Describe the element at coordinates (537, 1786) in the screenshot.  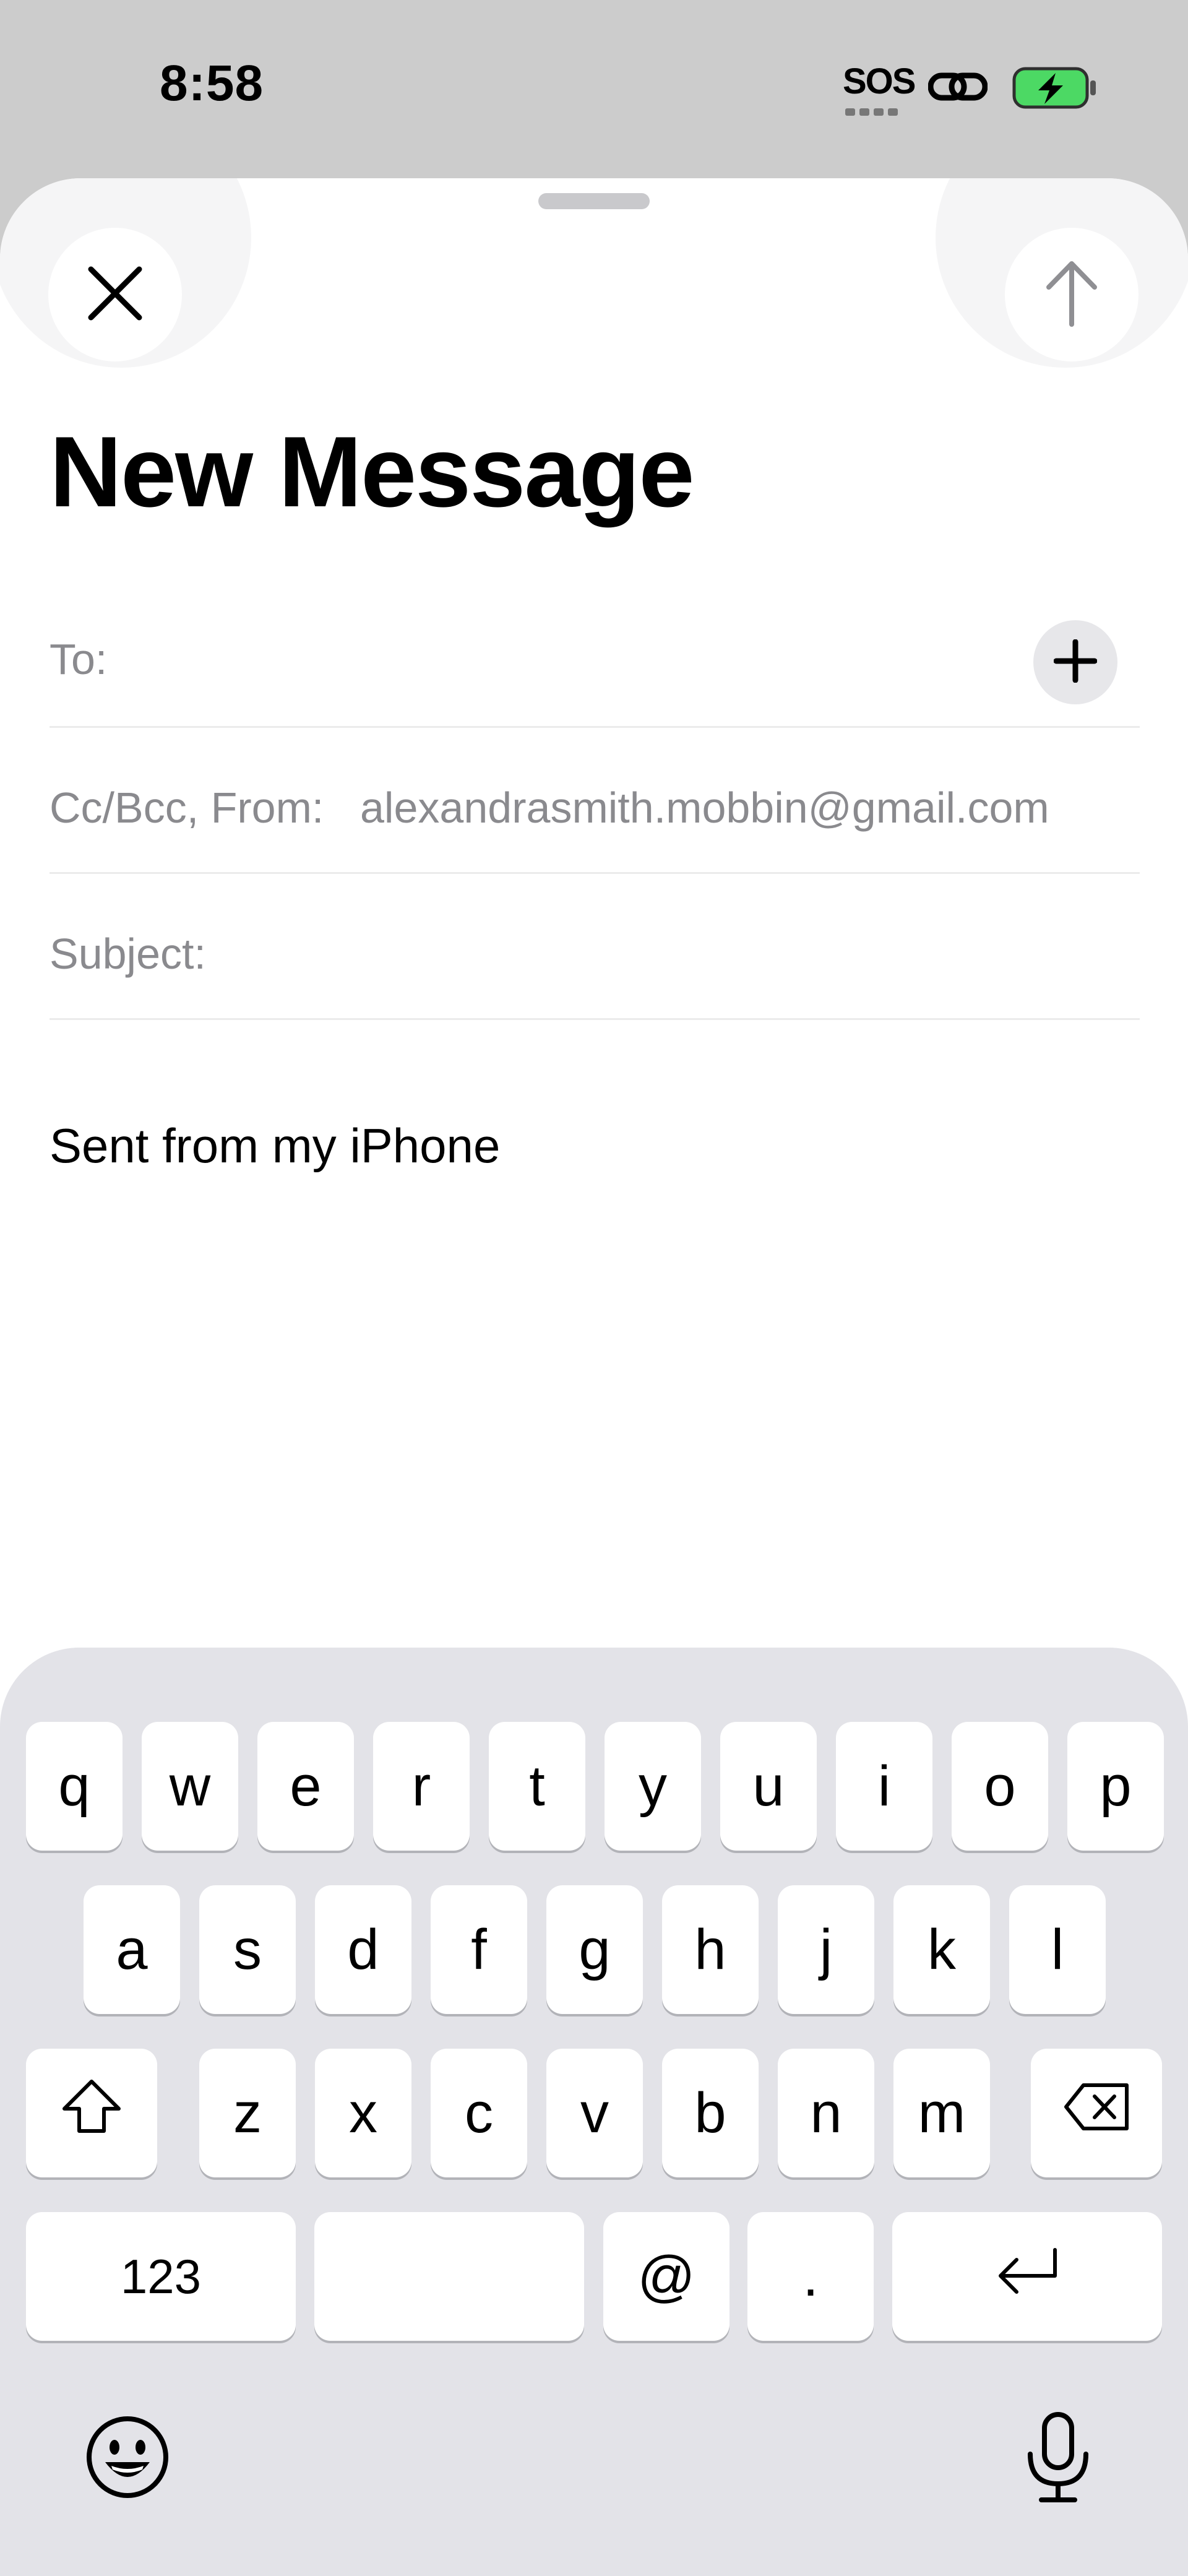
I see `key-t: t` at that location.